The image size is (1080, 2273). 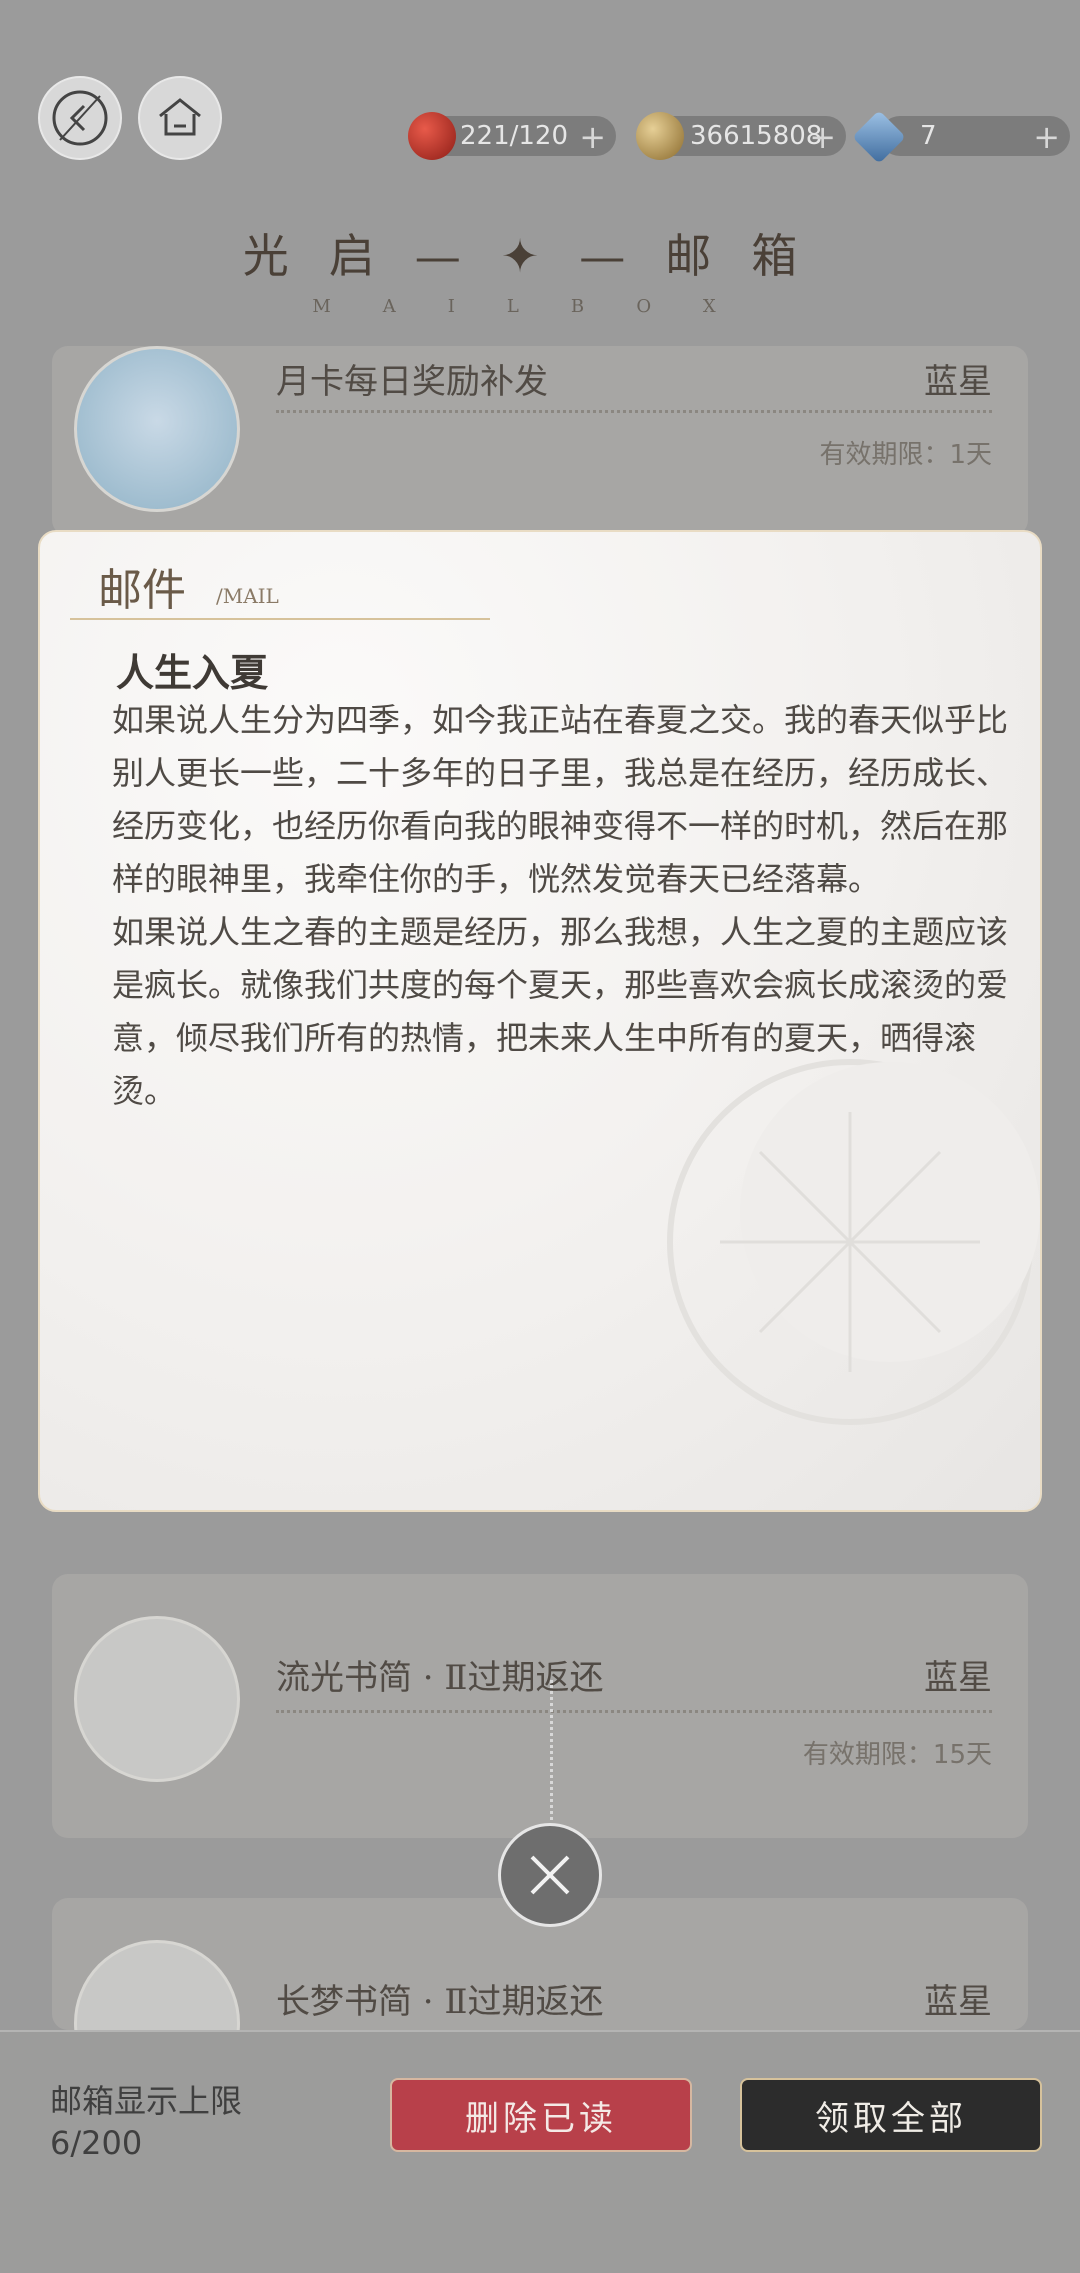 I want to click on mailbox-limit-count: 6/200, so click(x=96, y=2143).